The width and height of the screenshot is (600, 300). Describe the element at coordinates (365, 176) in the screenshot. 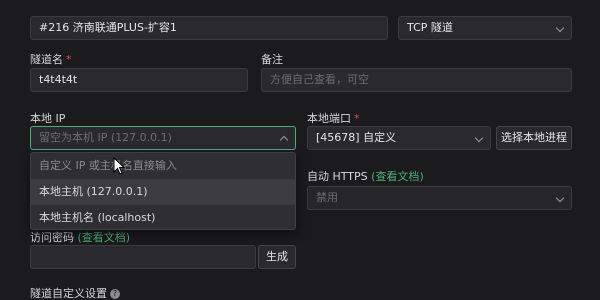

I see `auto-https-label: 自动 HTTPS (查看文档)` at that location.